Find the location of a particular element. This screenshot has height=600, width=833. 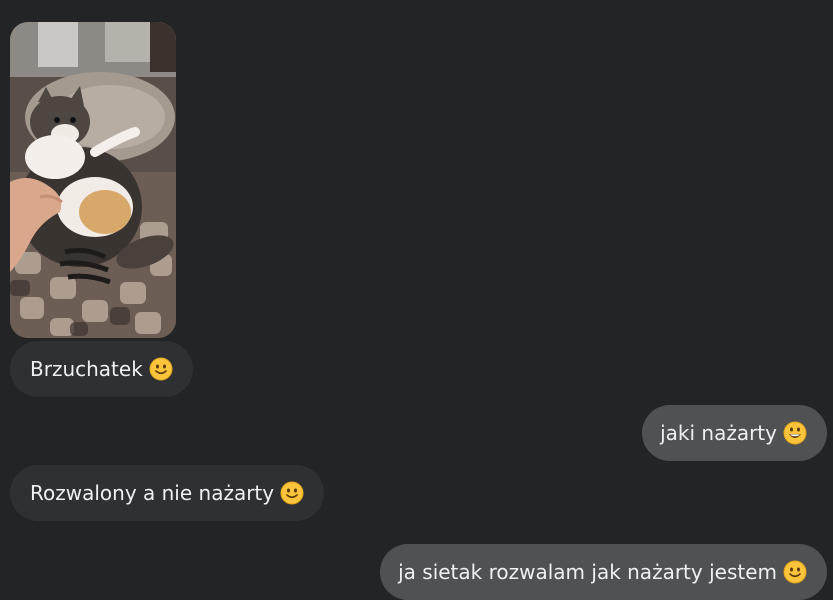

message-text: jaki nażarty is located at coordinates (718, 433).